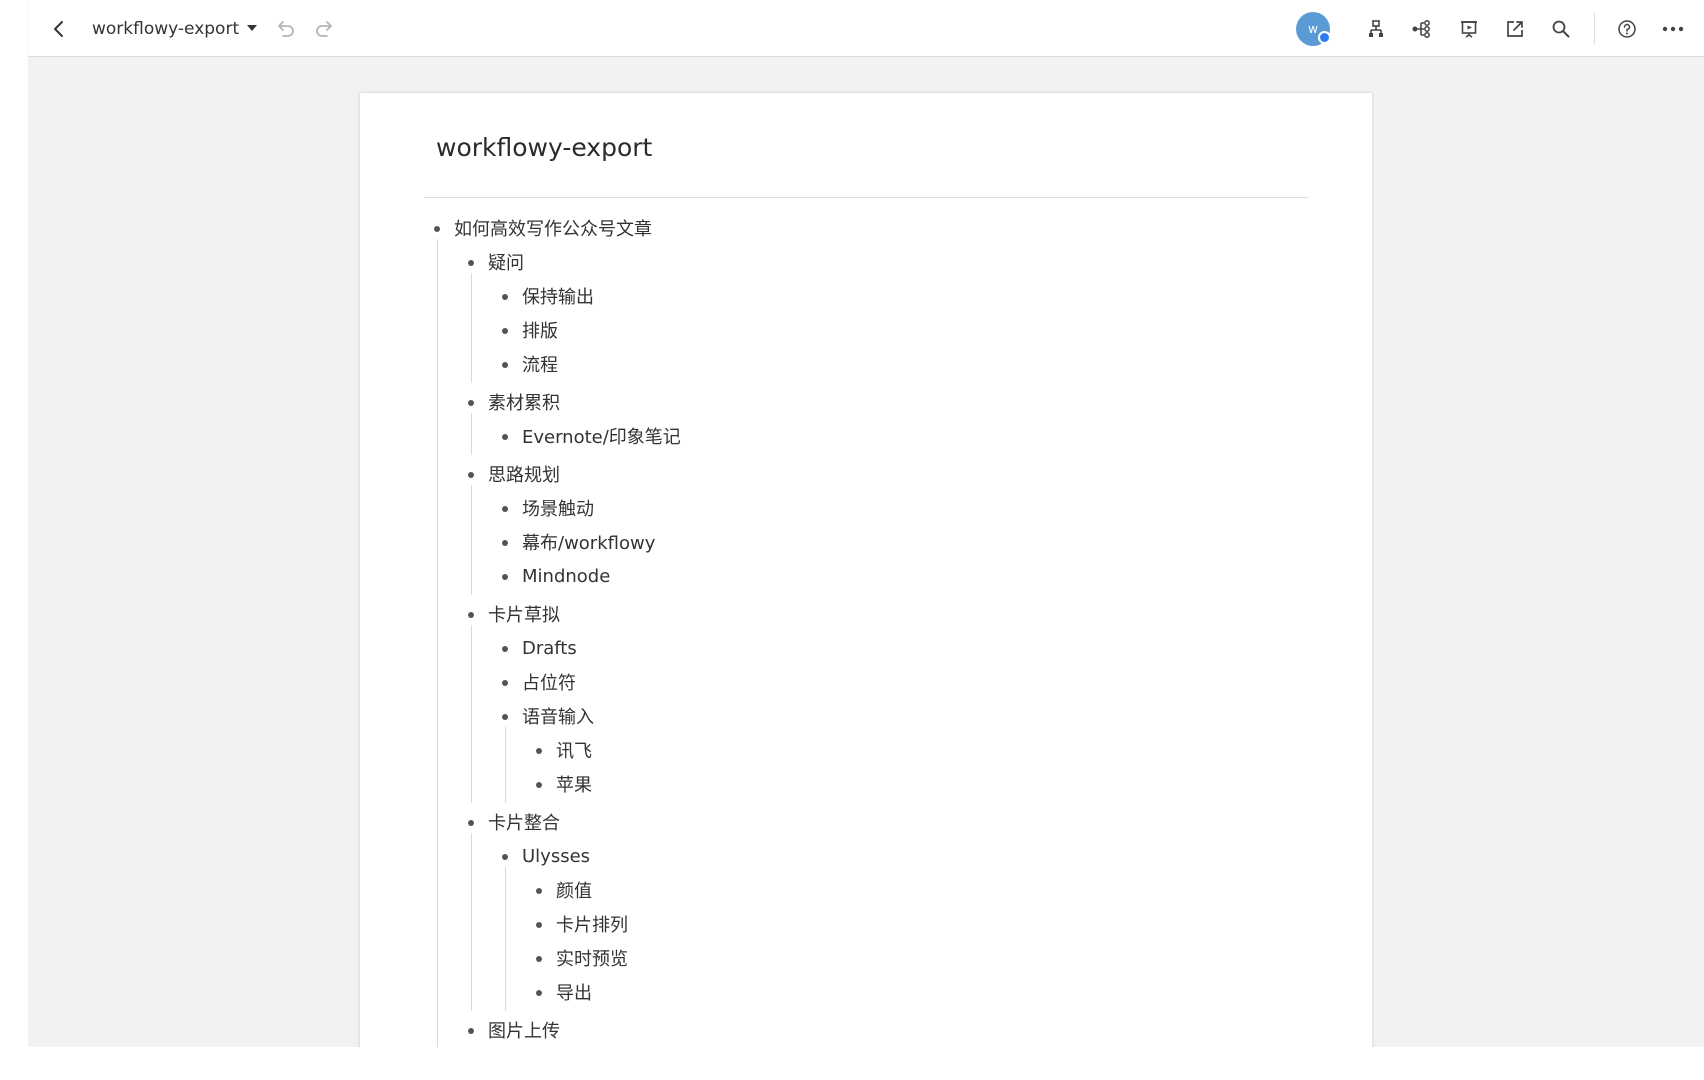 This screenshot has height=1080, width=1704. I want to click on back-button, so click(59, 29).